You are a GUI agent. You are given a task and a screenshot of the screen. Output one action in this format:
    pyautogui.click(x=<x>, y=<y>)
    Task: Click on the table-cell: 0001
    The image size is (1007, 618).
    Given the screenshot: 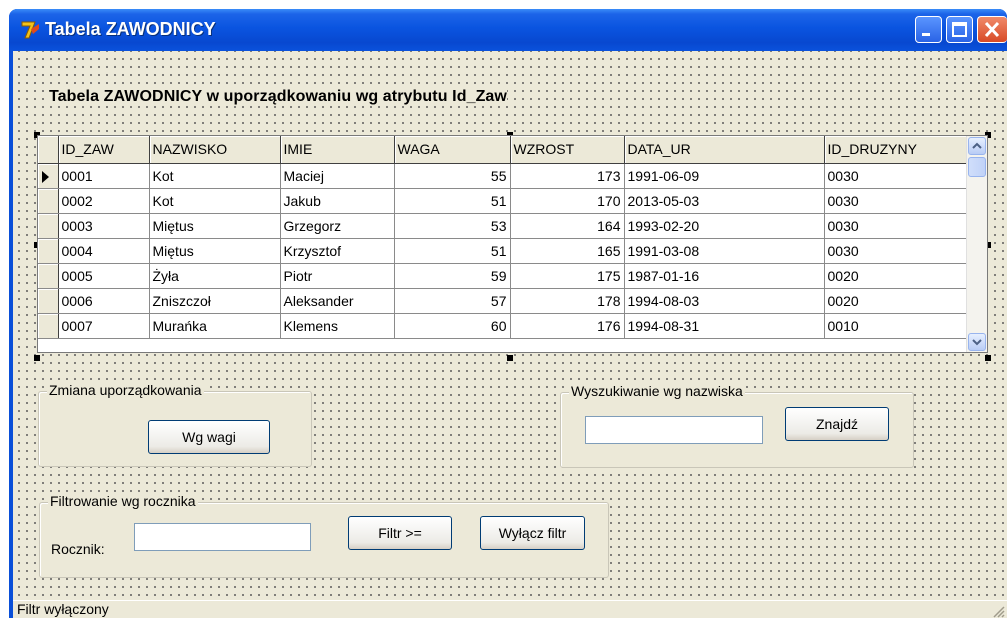 What is the action you would take?
    pyautogui.click(x=104, y=176)
    